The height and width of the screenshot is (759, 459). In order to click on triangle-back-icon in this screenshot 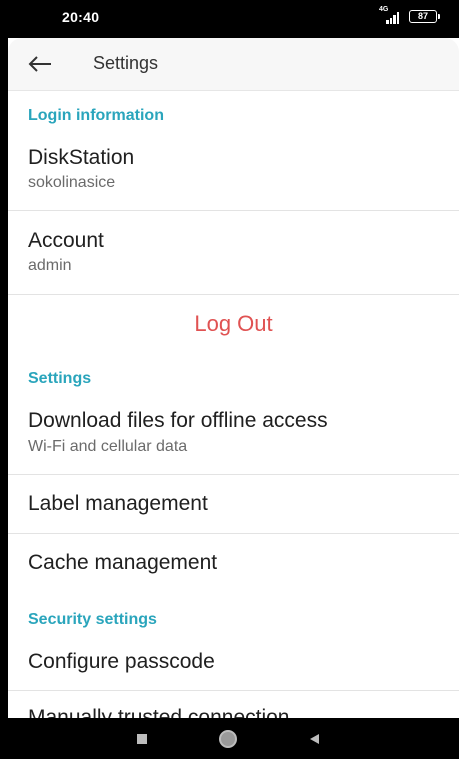, I will do `click(314, 738)`.